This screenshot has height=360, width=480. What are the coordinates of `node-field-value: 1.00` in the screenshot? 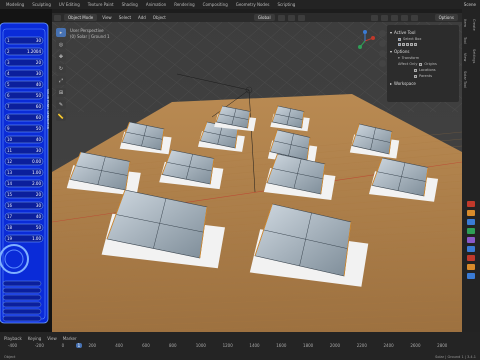 It's located at (36, 172).